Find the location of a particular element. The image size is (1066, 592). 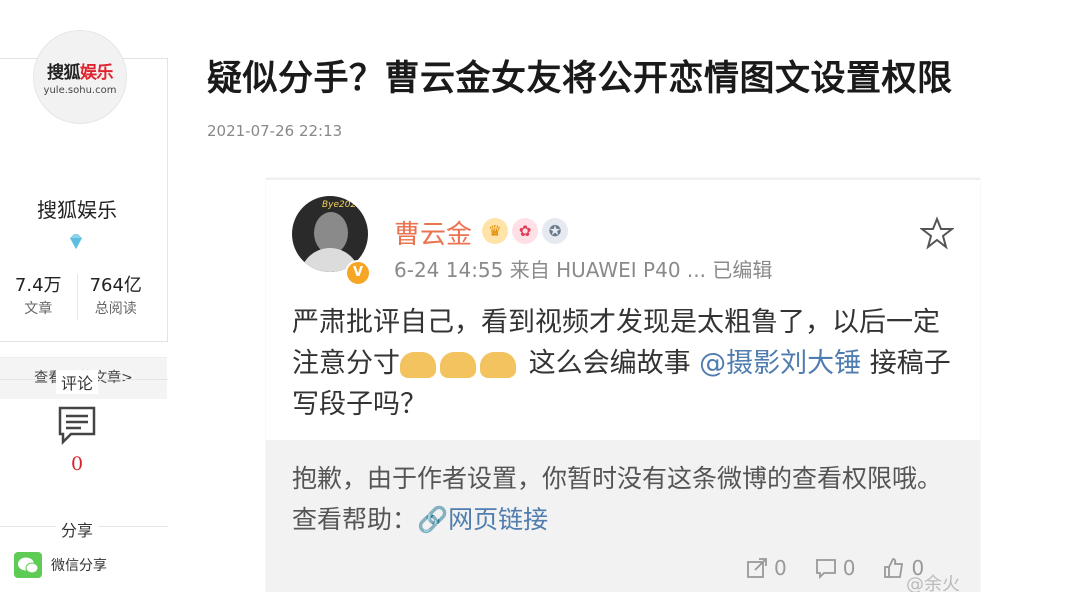

mention-link: @摄影刘大锤 is located at coordinates (780, 363).